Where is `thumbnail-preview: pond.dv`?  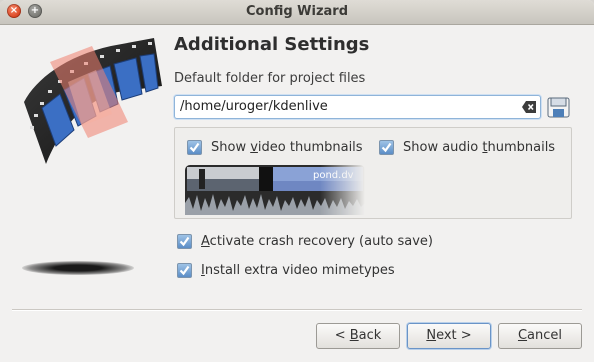
thumbnail-preview: pond.dv is located at coordinates (275, 190).